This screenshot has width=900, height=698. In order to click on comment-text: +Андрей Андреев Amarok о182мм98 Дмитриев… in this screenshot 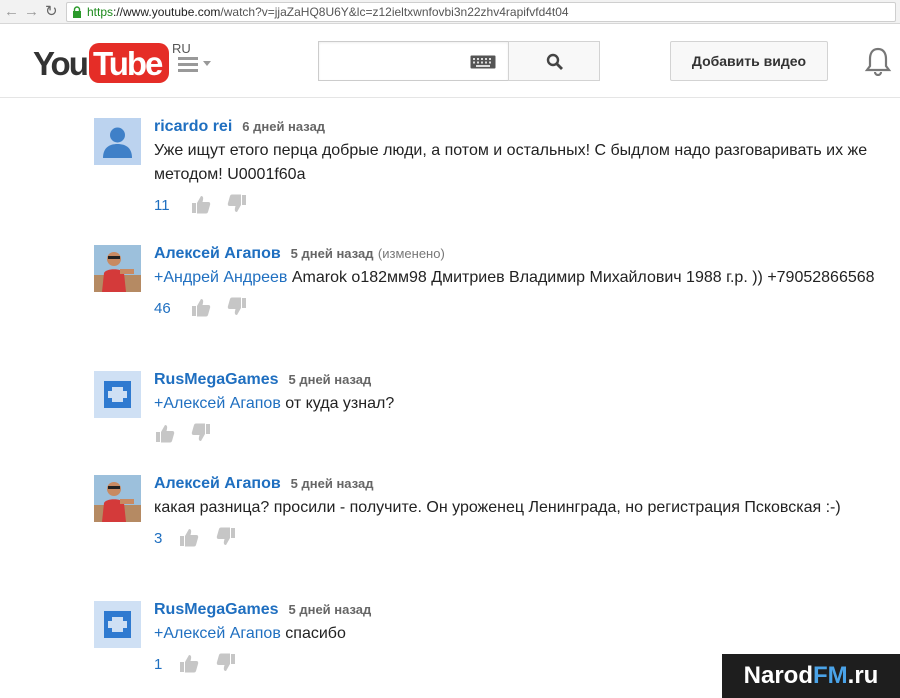, I will do `click(519, 278)`.